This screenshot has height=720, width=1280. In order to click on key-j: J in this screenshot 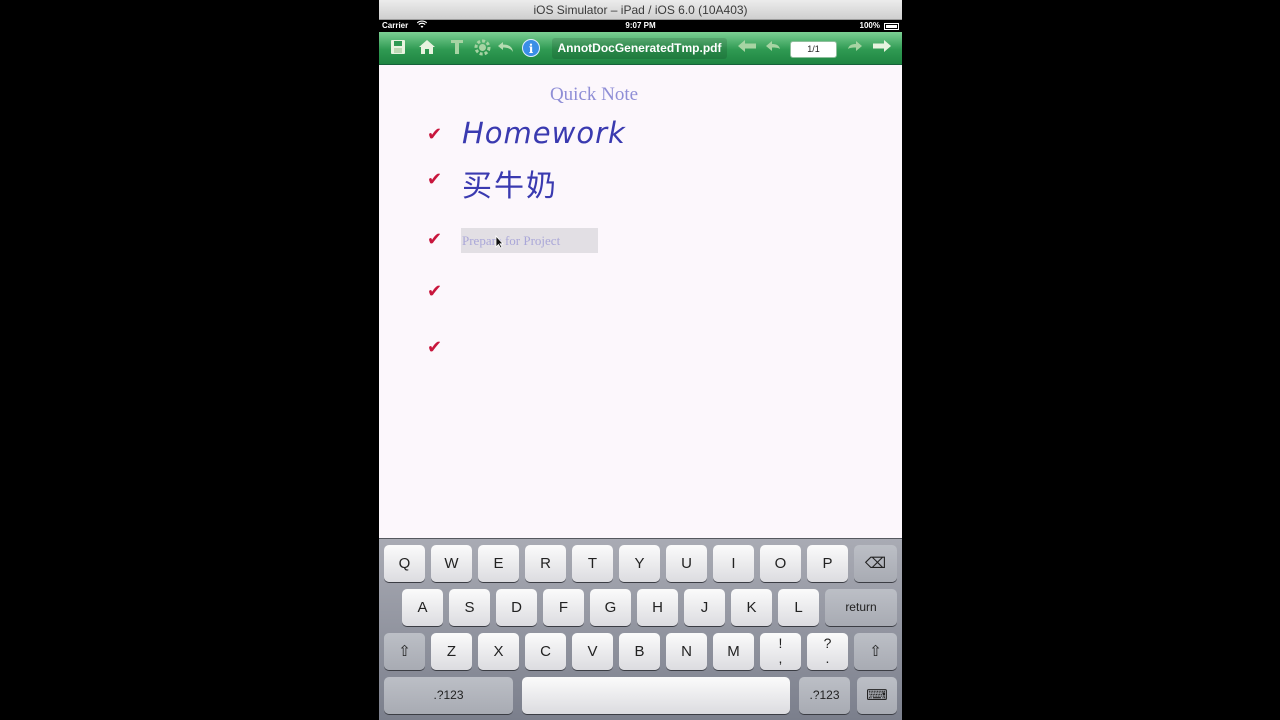, I will do `click(704, 607)`.